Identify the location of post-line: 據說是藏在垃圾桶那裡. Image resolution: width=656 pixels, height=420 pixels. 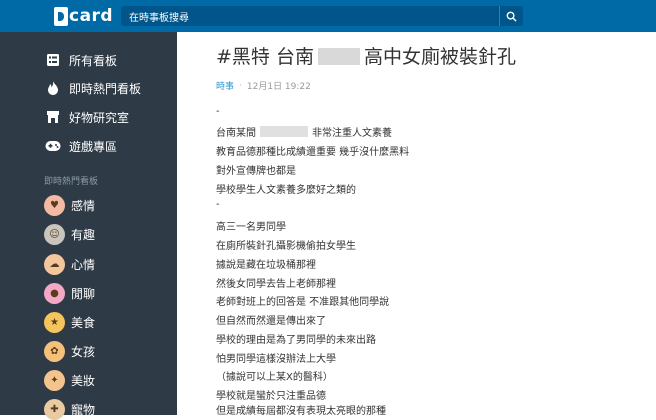
(266, 265).